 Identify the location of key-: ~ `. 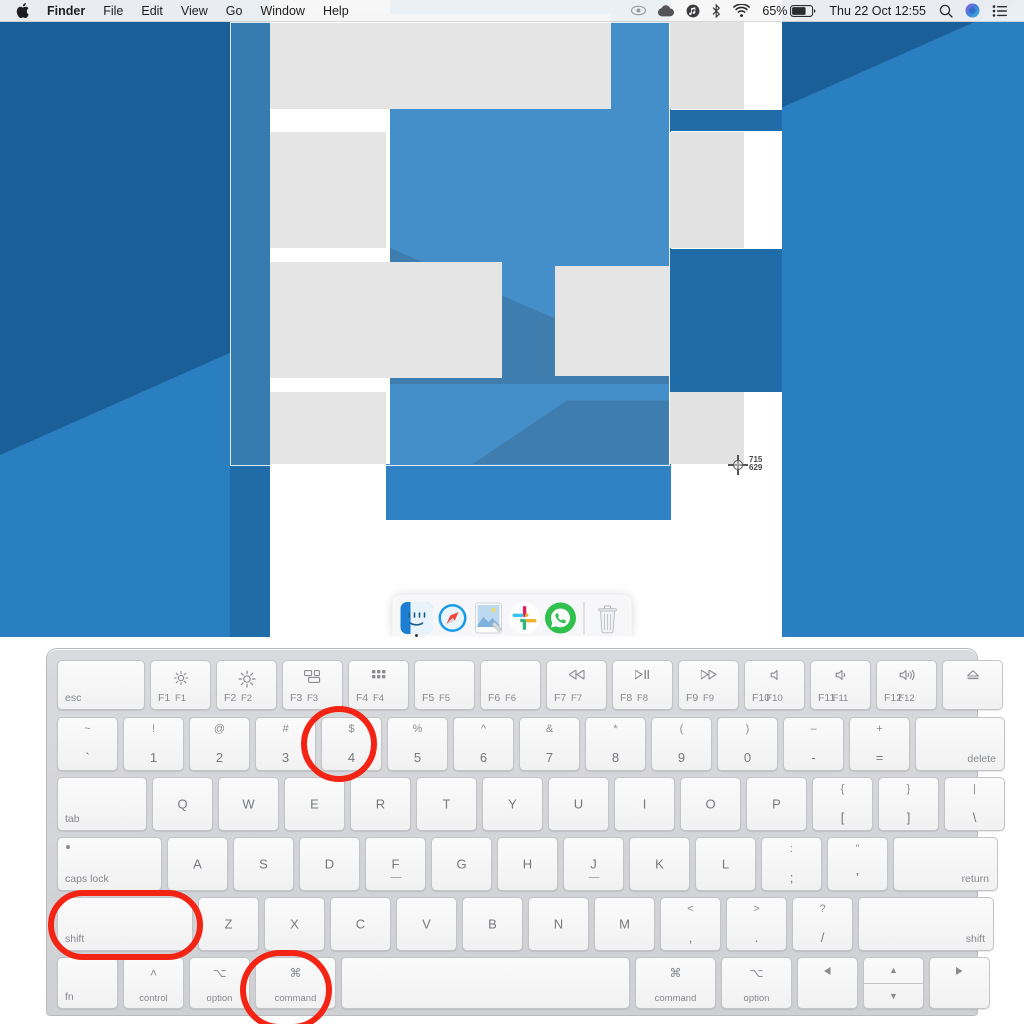
(87, 744).